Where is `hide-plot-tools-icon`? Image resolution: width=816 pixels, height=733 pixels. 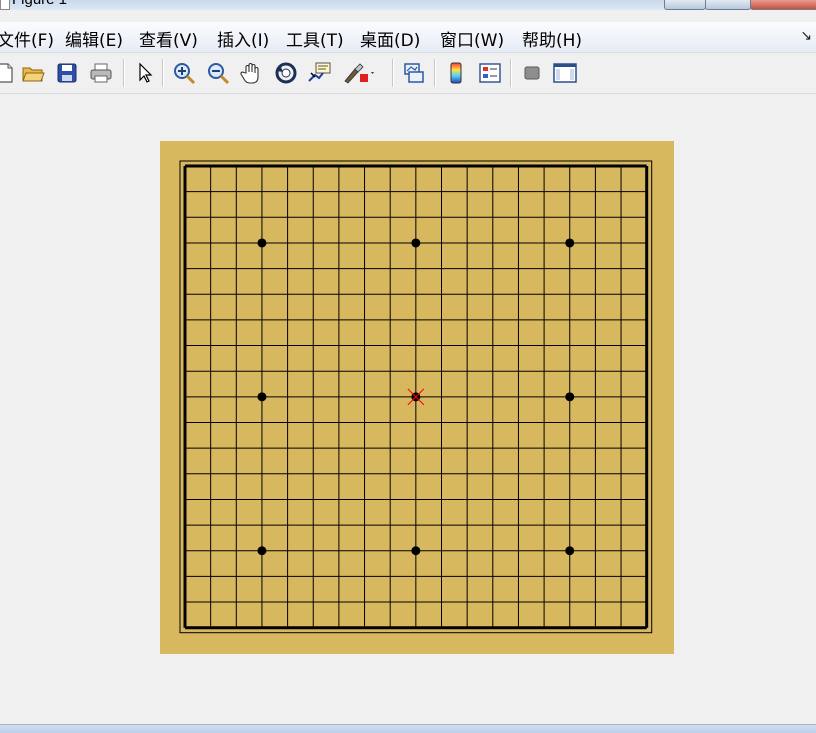 hide-plot-tools-icon is located at coordinates (532, 73).